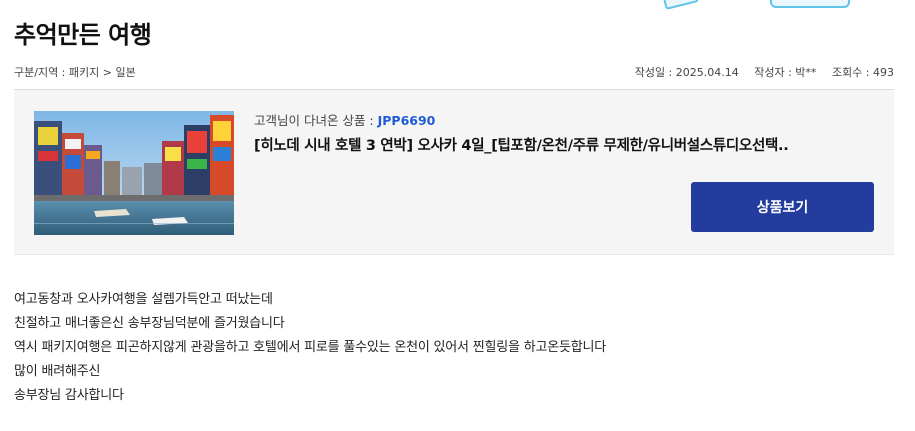 Image resolution: width=915 pixels, height=431 pixels. Describe the element at coordinates (69, 395) in the screenshot. I see `review-line: 송부장님 감사합니다` at that location.